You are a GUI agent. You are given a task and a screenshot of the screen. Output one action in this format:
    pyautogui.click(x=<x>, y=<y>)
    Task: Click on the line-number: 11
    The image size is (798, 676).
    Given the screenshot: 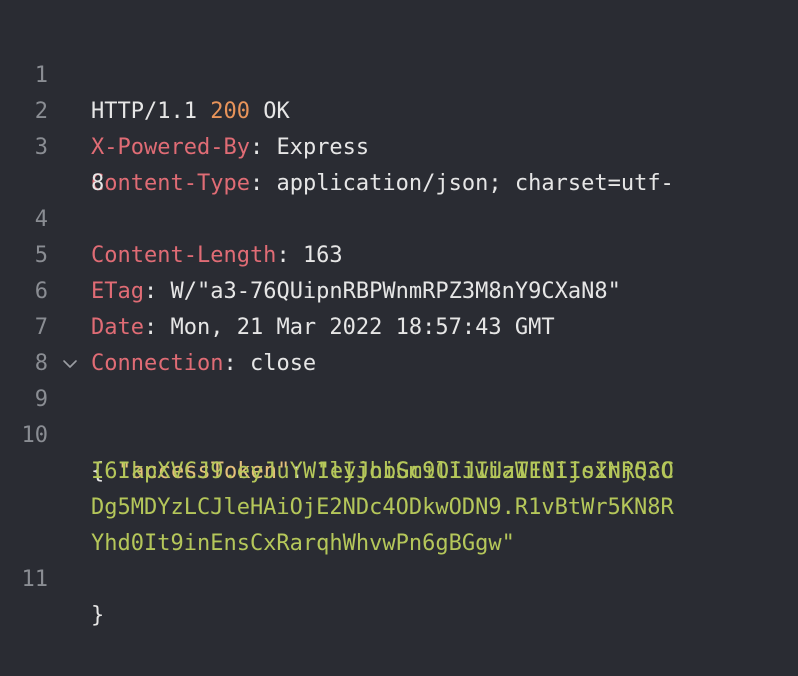 What is the action you would take?
    pyautogui.click(x=35, y=579)
    